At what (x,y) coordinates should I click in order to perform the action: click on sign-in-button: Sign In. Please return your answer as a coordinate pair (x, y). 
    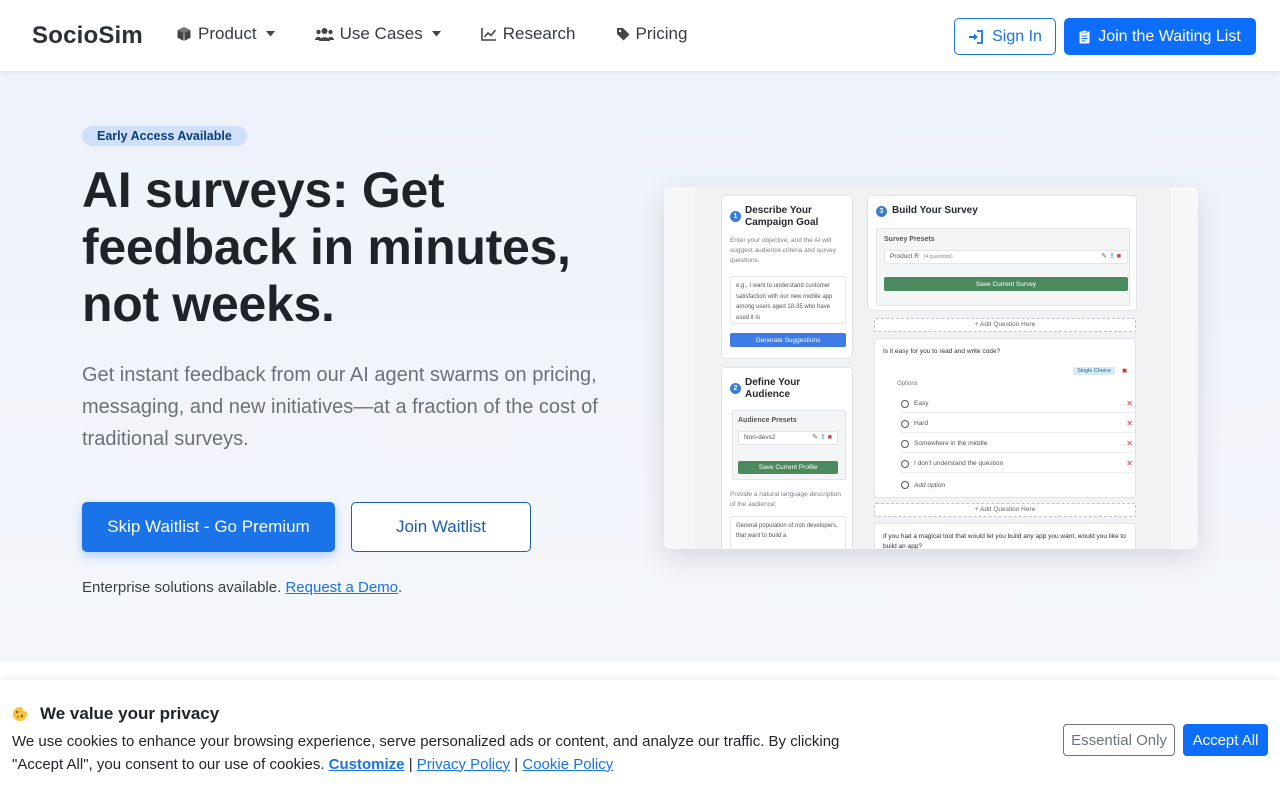
    Looking at the image, I should click on (1005, 36).